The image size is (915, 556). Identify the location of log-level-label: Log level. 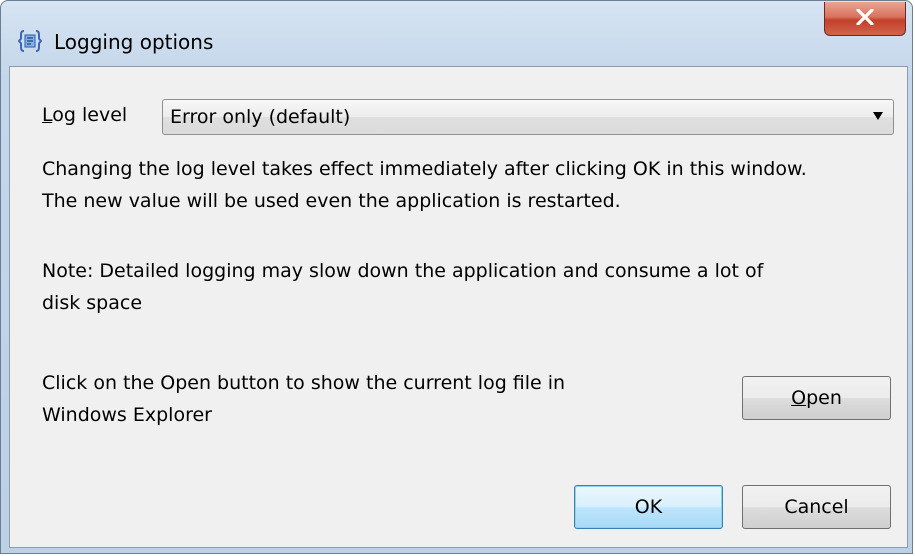
(85, 115).